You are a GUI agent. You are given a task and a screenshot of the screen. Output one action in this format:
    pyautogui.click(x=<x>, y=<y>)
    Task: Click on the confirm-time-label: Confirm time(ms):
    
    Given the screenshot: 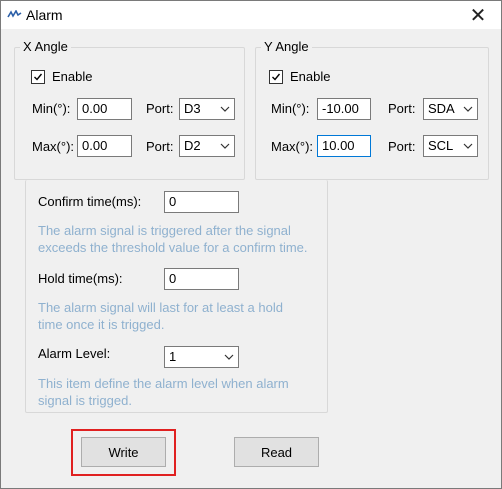 What is the action you would take?
    pyautogui.click(x=90, y=201)
    